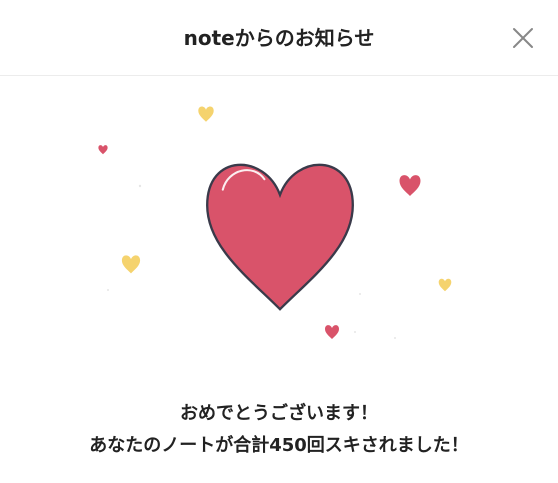 This screenshot has height=483, width=558. I want to click on congrats-message: おめでとうございます！, so click(279, 413).